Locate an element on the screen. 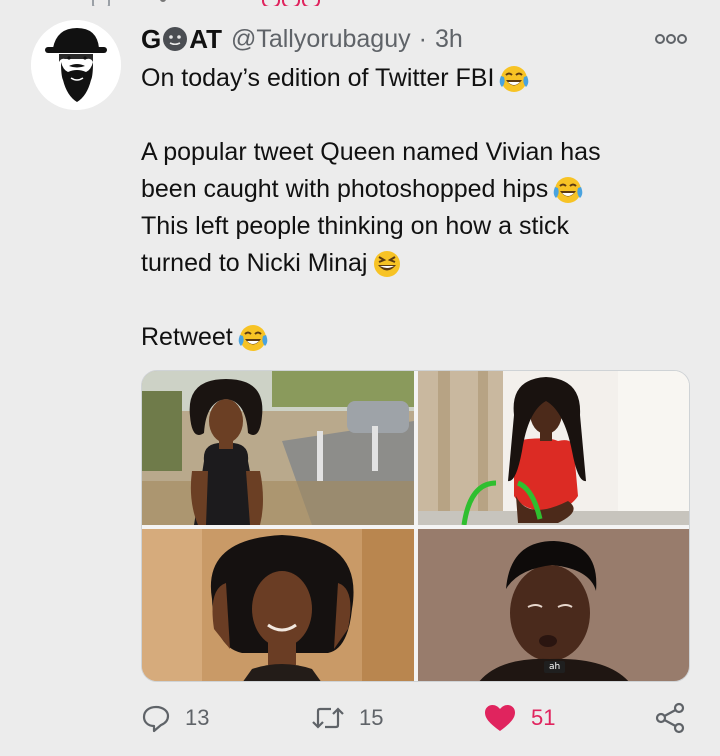 This screenshot has width=720, height=756. tweet-line-text: turned to Nicki Minaj is located at coordinates (254, 263).